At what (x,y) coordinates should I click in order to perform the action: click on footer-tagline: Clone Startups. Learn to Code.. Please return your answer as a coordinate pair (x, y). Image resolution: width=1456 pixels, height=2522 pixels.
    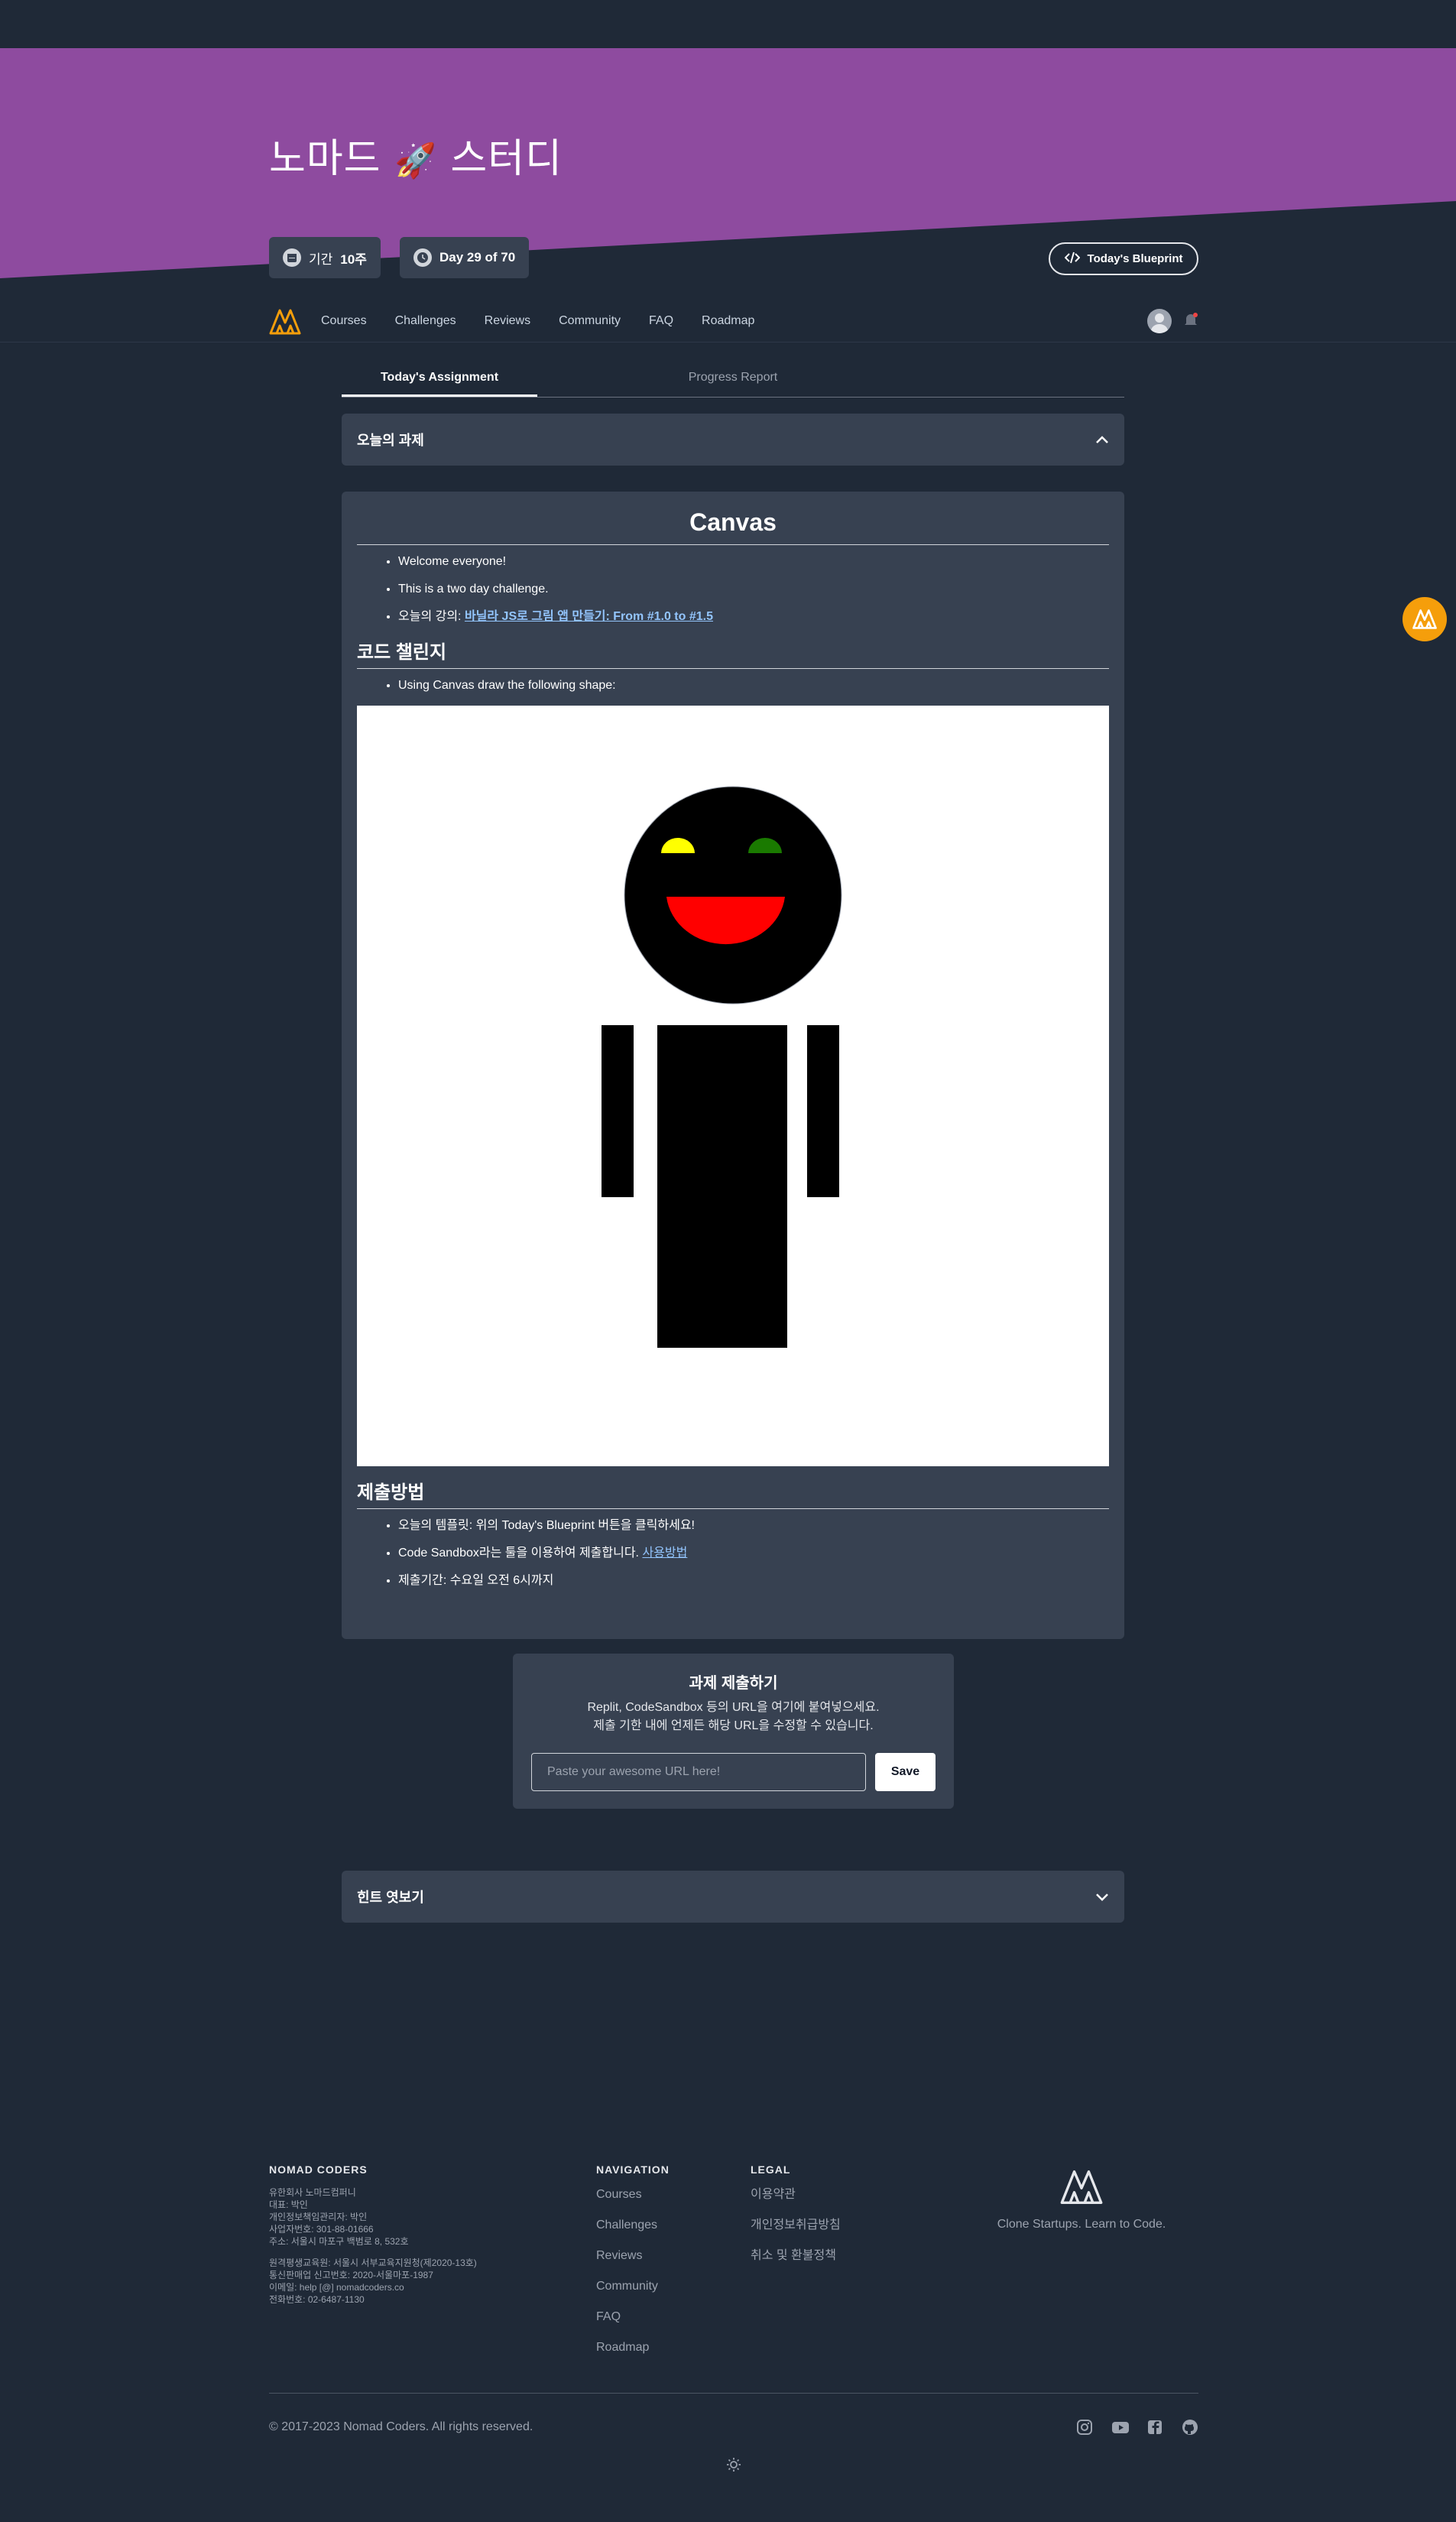
    Looking at the image, I should click on (1081, 2224).